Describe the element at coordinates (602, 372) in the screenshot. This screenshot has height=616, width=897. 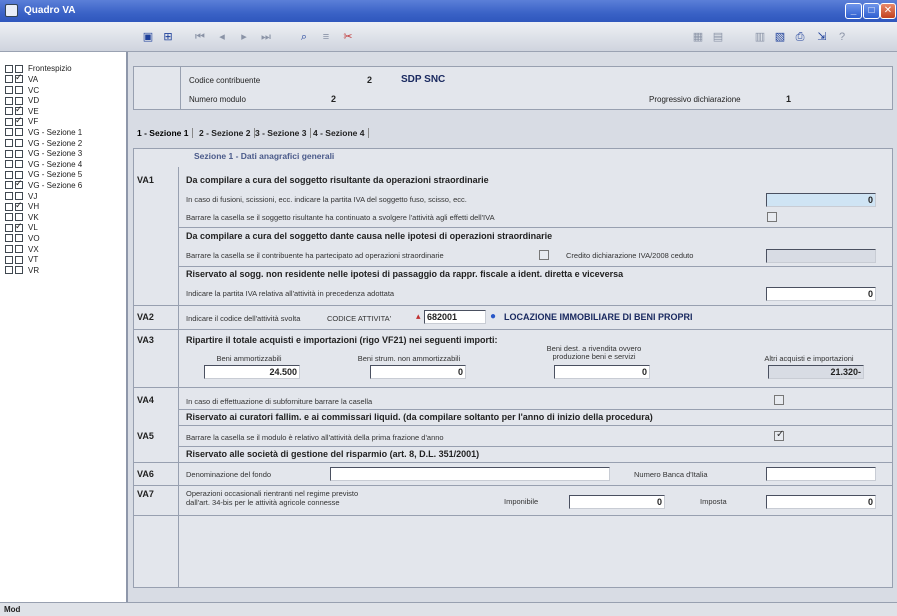
I see `beni-destinati-field: 0` at that location.